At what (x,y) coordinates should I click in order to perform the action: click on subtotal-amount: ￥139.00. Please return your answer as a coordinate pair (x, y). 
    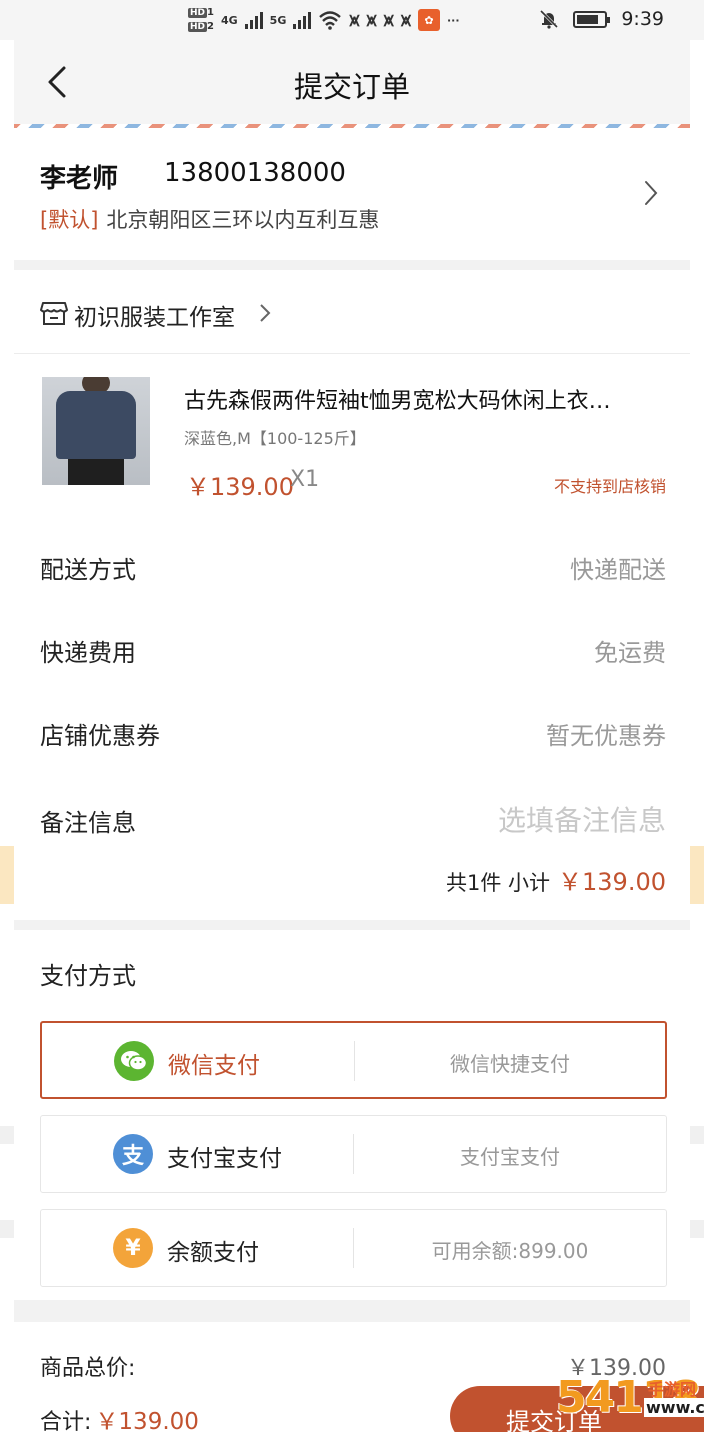
    Looking at the image, I should click on (612, 882).